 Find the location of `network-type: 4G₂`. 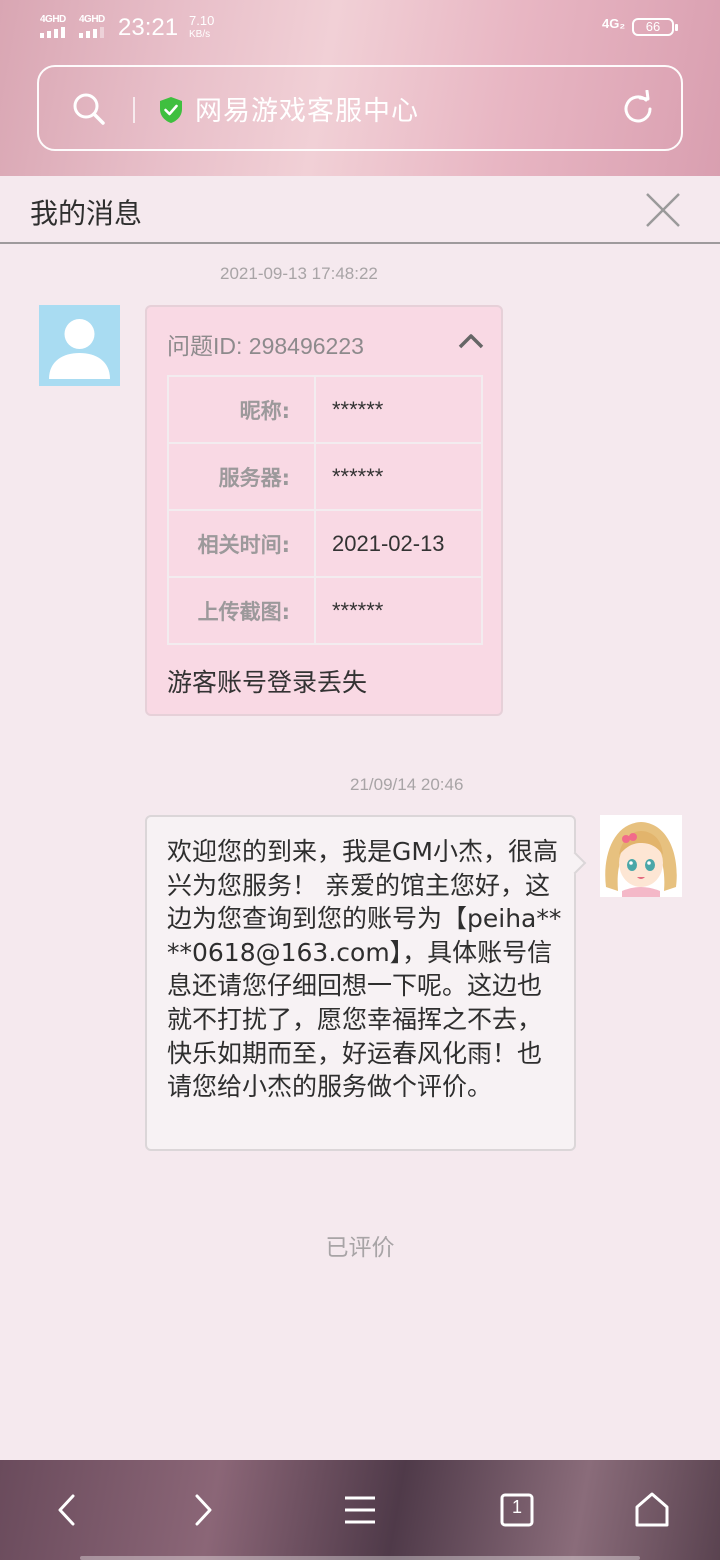

network-type: 4G₂ is located at coordinates (614, 23).